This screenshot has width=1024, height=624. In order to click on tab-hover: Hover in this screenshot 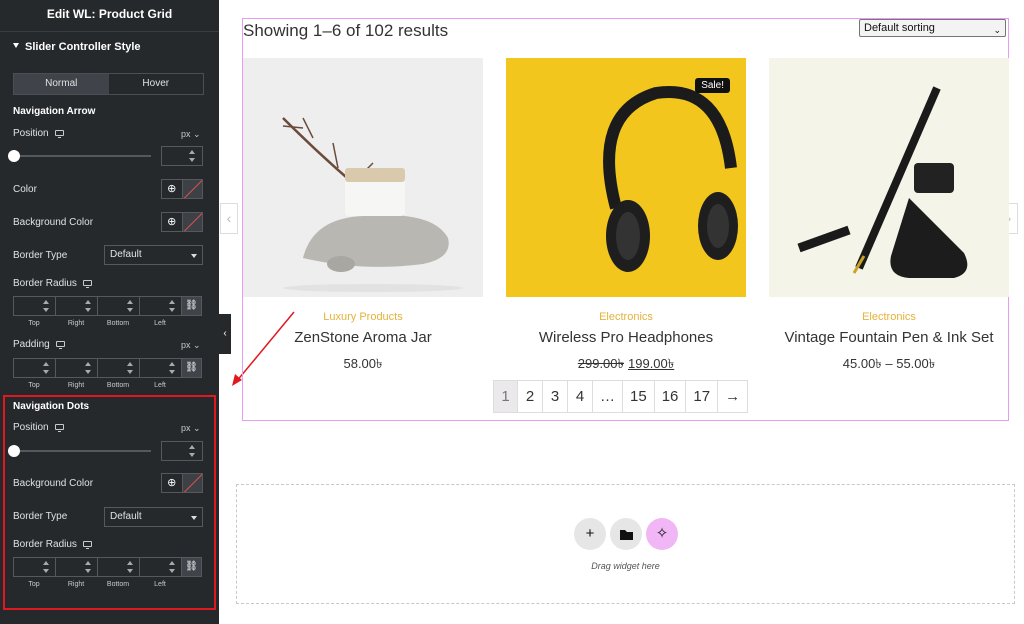, I will do `click(156, 84)`.